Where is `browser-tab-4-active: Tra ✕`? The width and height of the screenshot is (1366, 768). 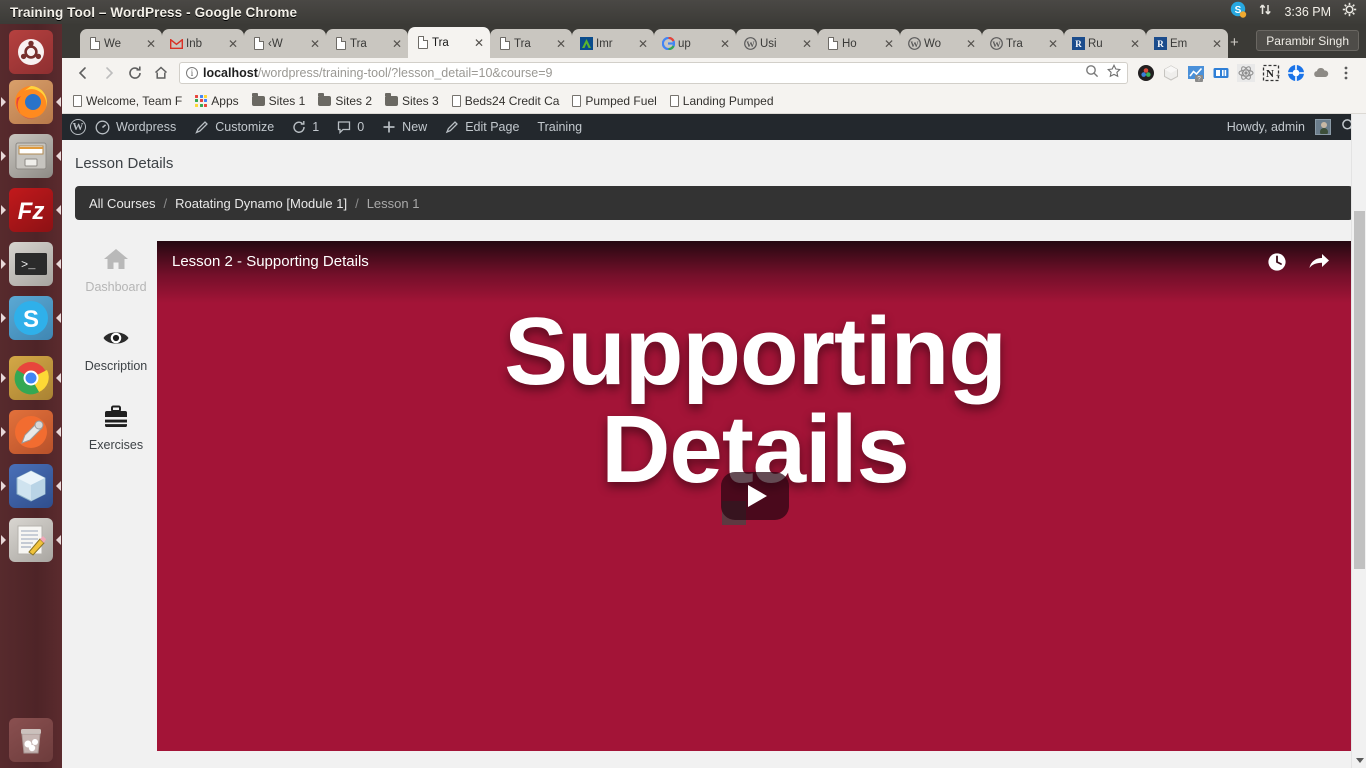
browser-tab-4-active: Tra ✕ is located at coordinates (449, 42).